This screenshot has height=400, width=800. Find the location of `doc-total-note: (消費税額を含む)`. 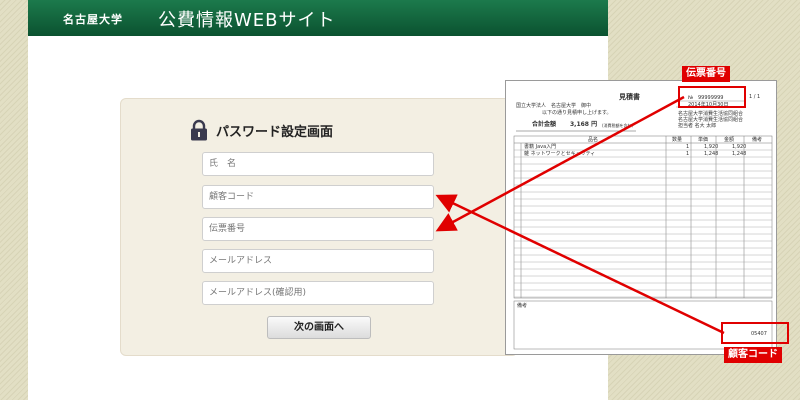

doc-total-note: (消費税額を含む) is located at coordinates (618, 125).